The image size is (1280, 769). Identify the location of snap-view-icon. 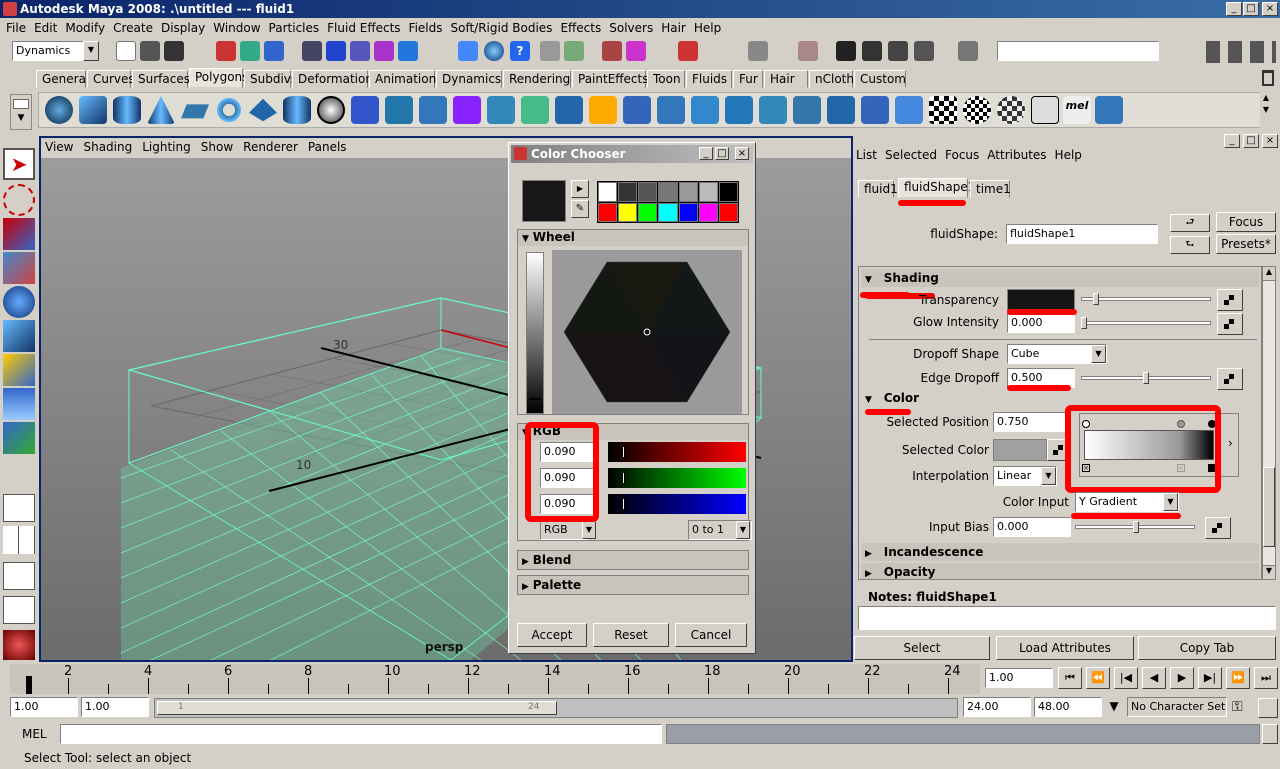
(384, 51).